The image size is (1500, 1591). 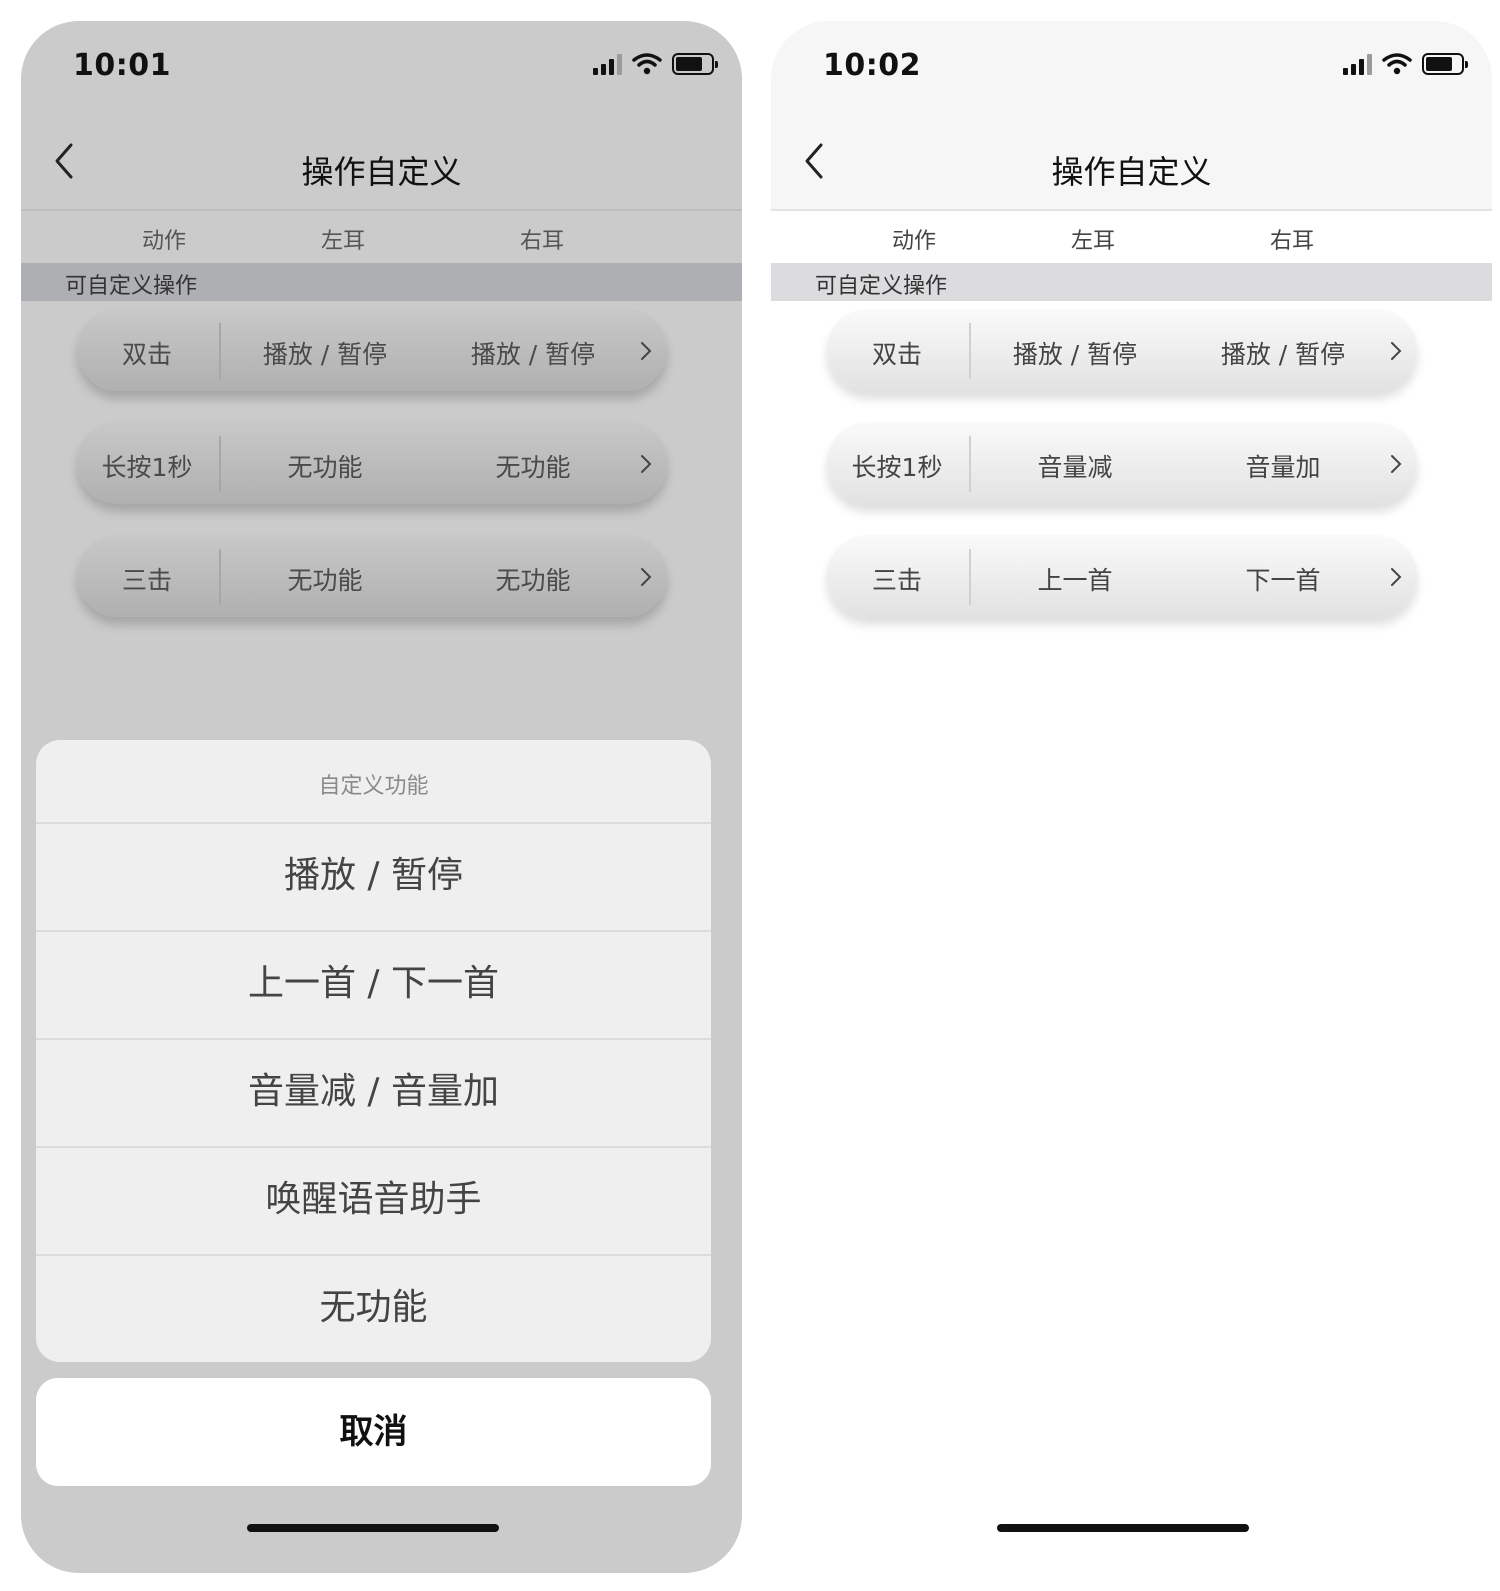 I want to click on sheet-option-play-pause: 播放 / 暂停, so click(x=373, y=876).